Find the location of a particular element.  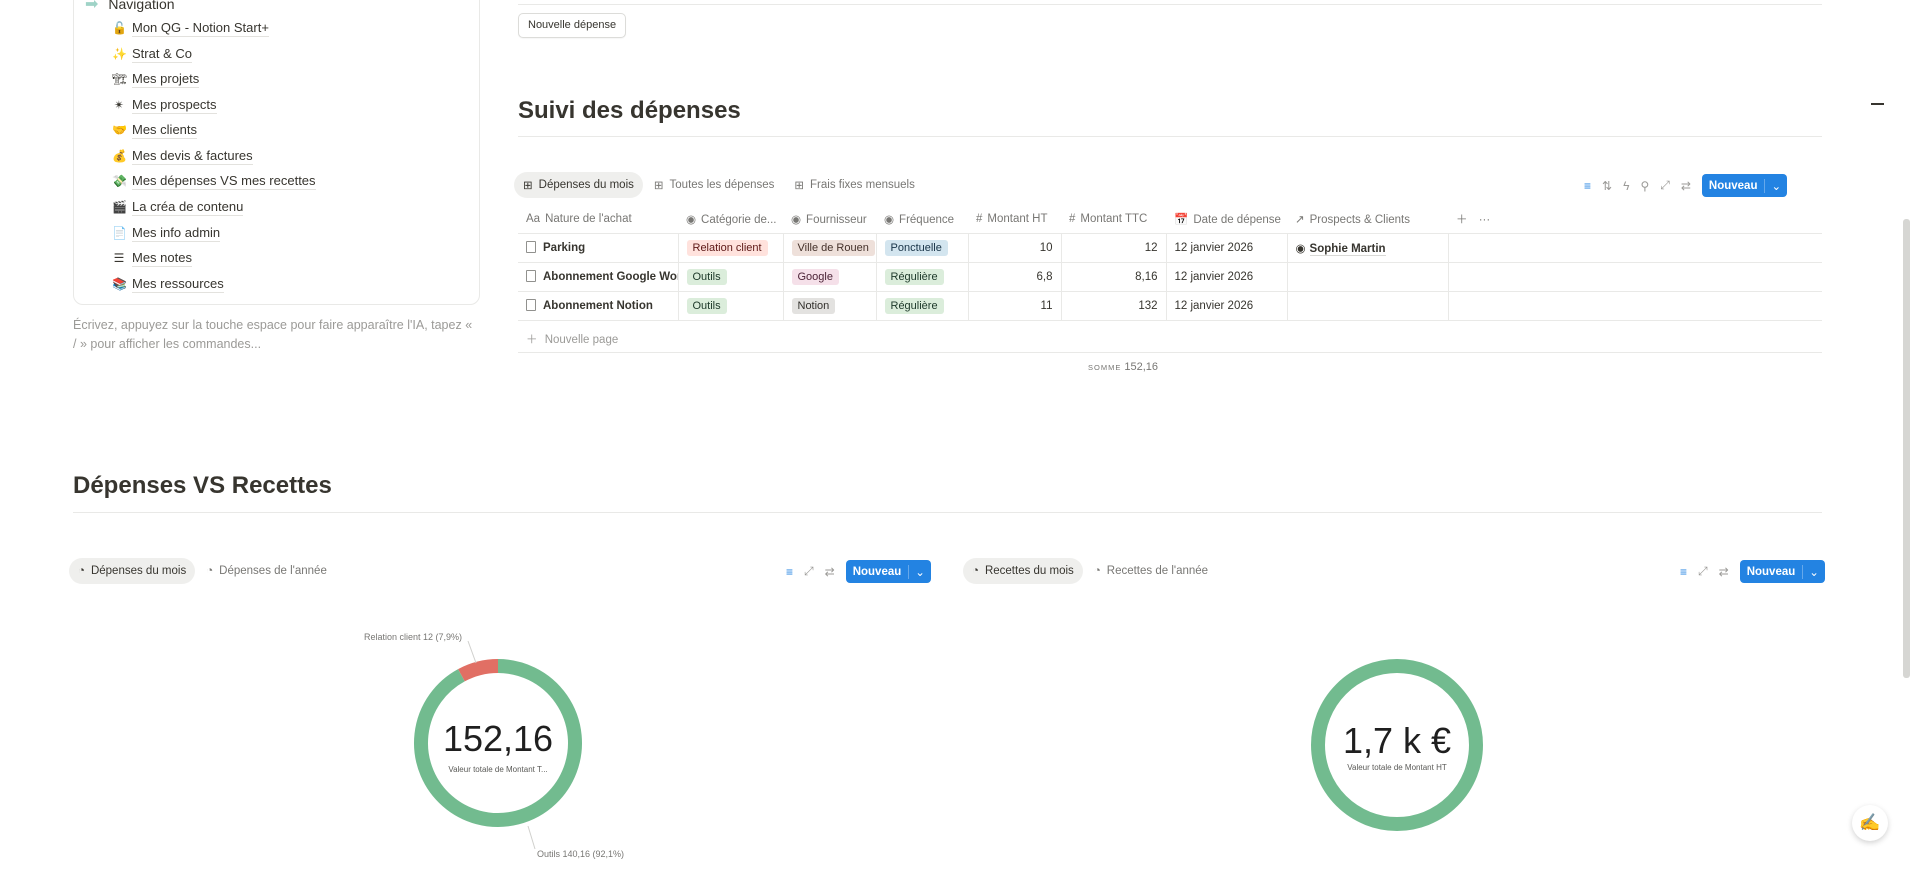

donut-center-value: 1,7 k € is located at coordinates (1397, 740).